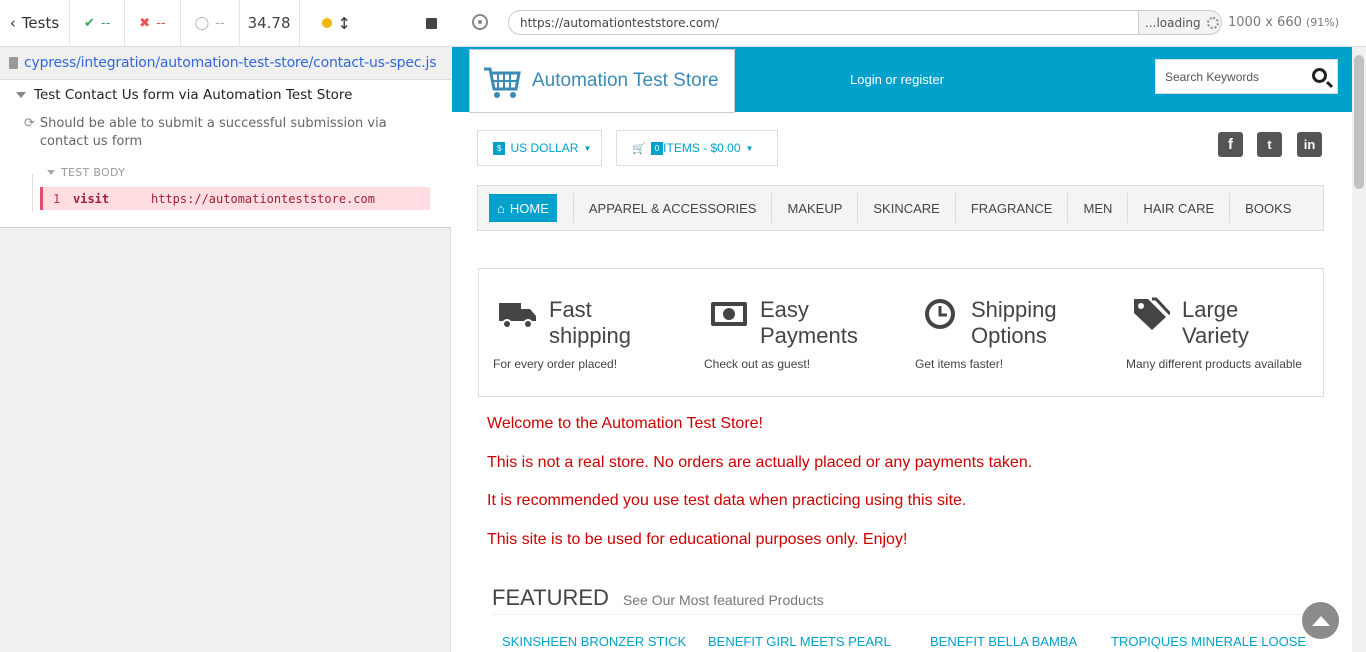 This screenshot has height=652, width=1366. I want to click on loading-indicator: ...loading, so click(1180, 22).